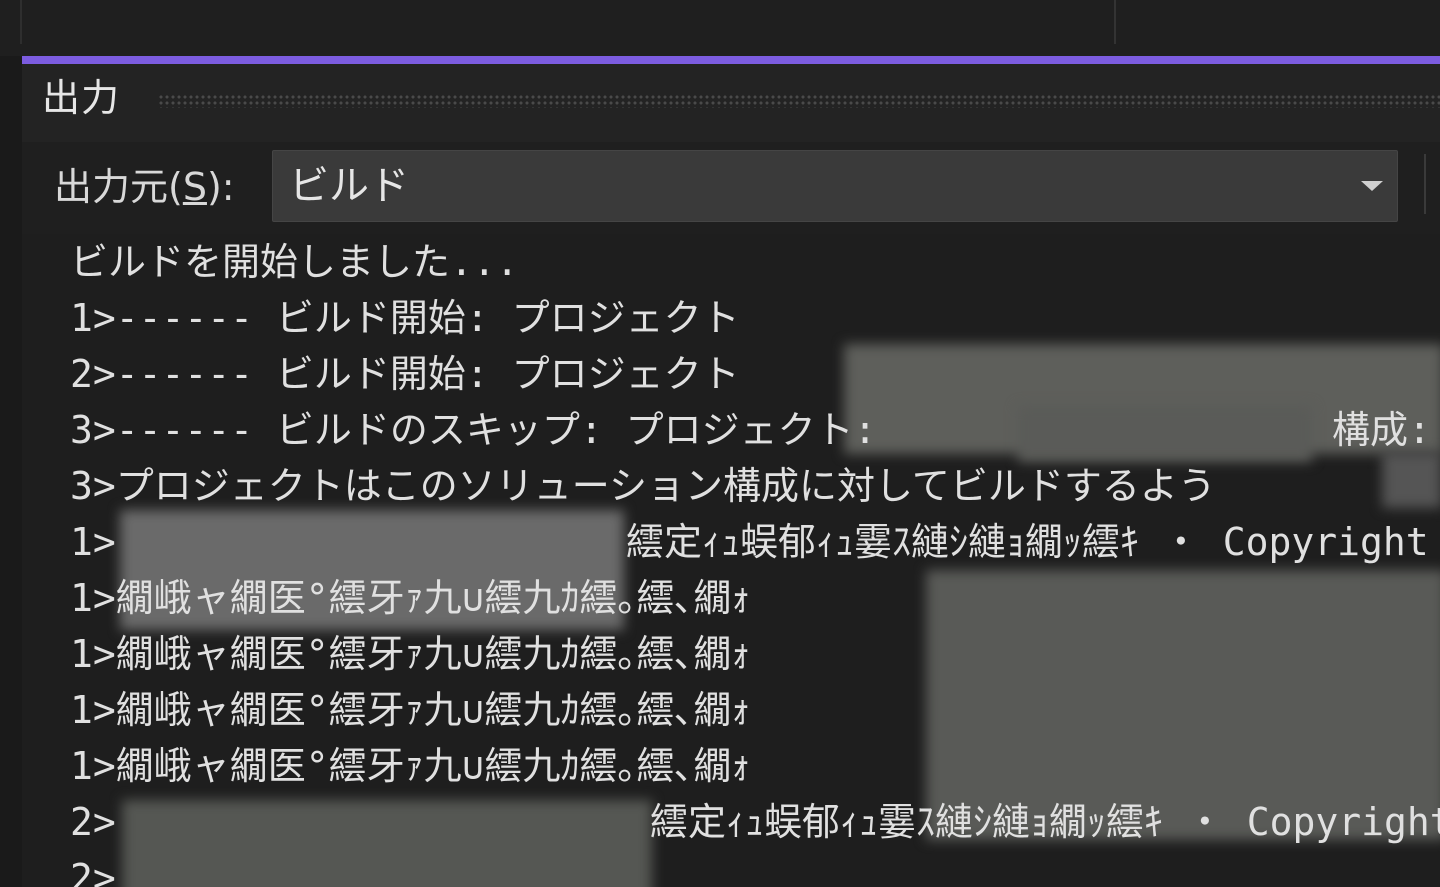 The height and width of the screenshot is (887, 1440). What do you see at coordinates (1425, 184) in the screenshot?
I see `toolbar-separator` at bounding box center [1425, 184].